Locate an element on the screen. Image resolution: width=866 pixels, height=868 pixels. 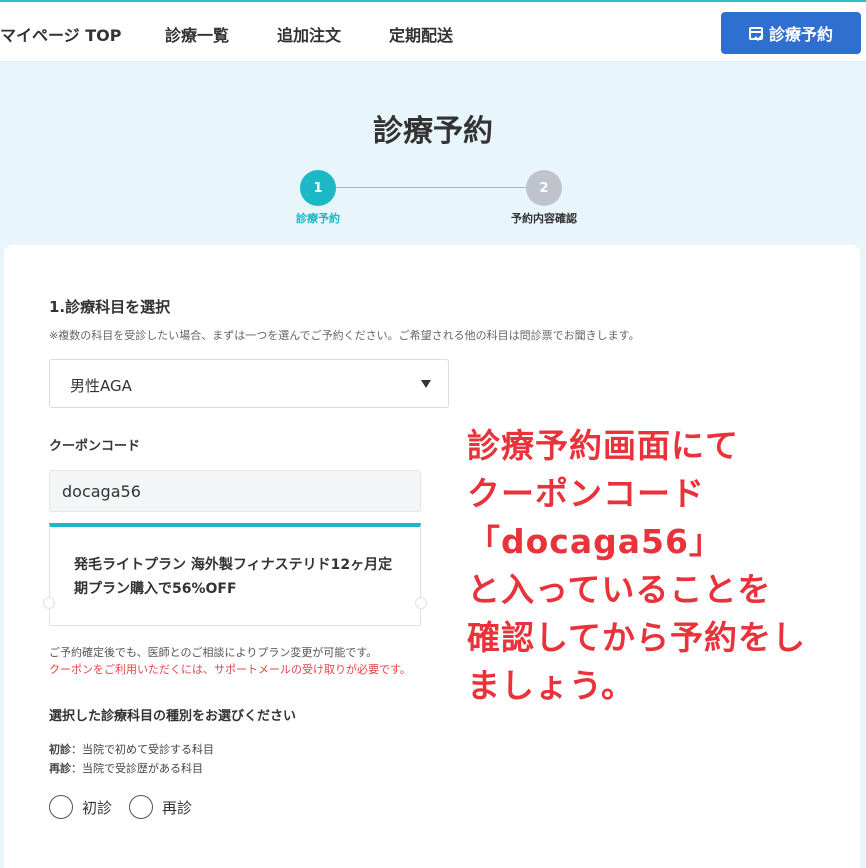
ticket-notch-right is located at coordinates (421, 603).